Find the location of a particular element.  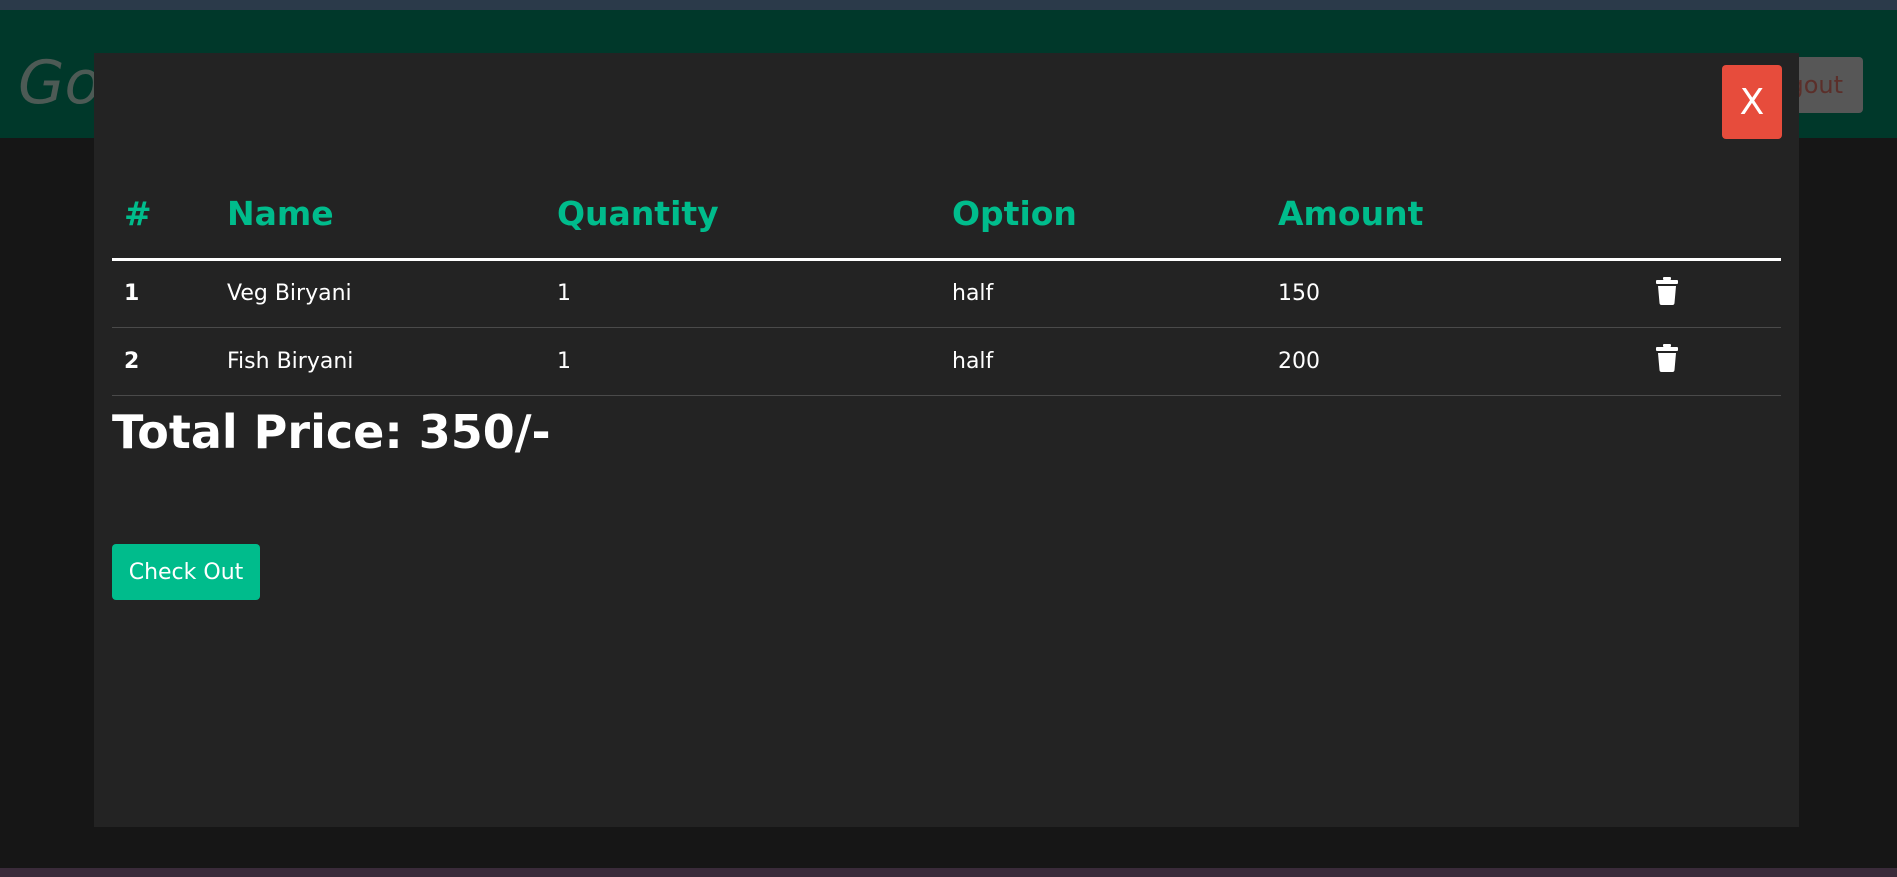

column-header-index: # is located at coordinates (163, 215).